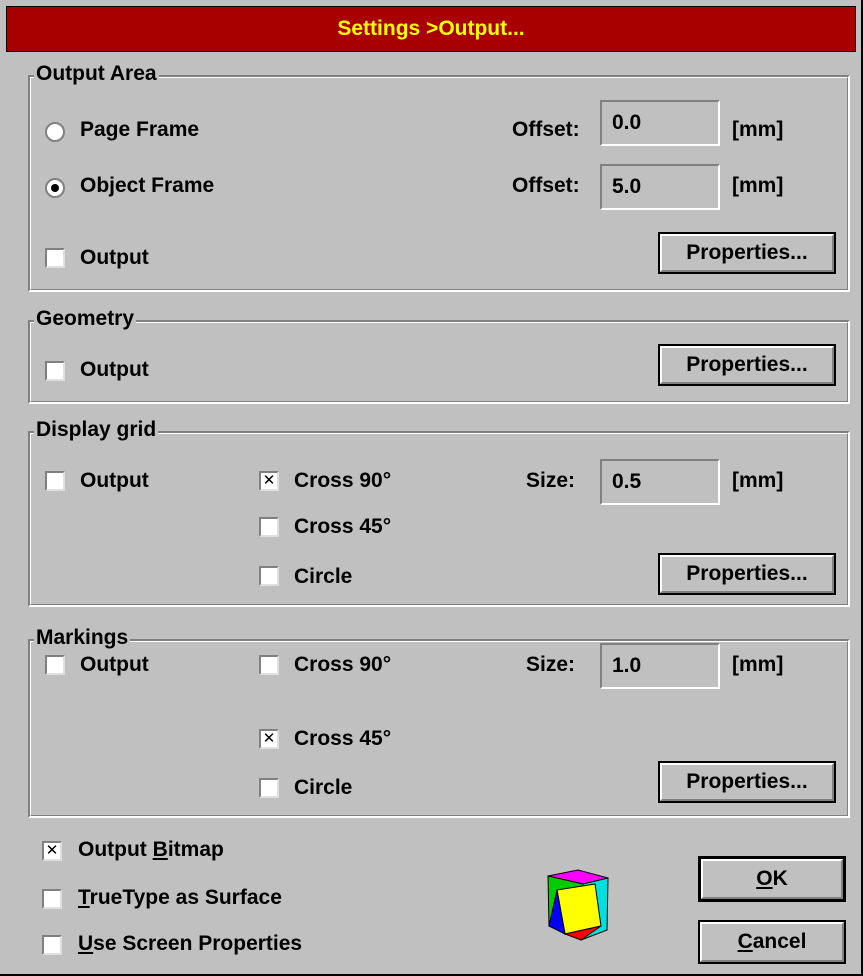  What do you see at coordinates (52, 945) in the screenshot?
I see `screen-properties-checkbox` at bounding box center [52, 945].